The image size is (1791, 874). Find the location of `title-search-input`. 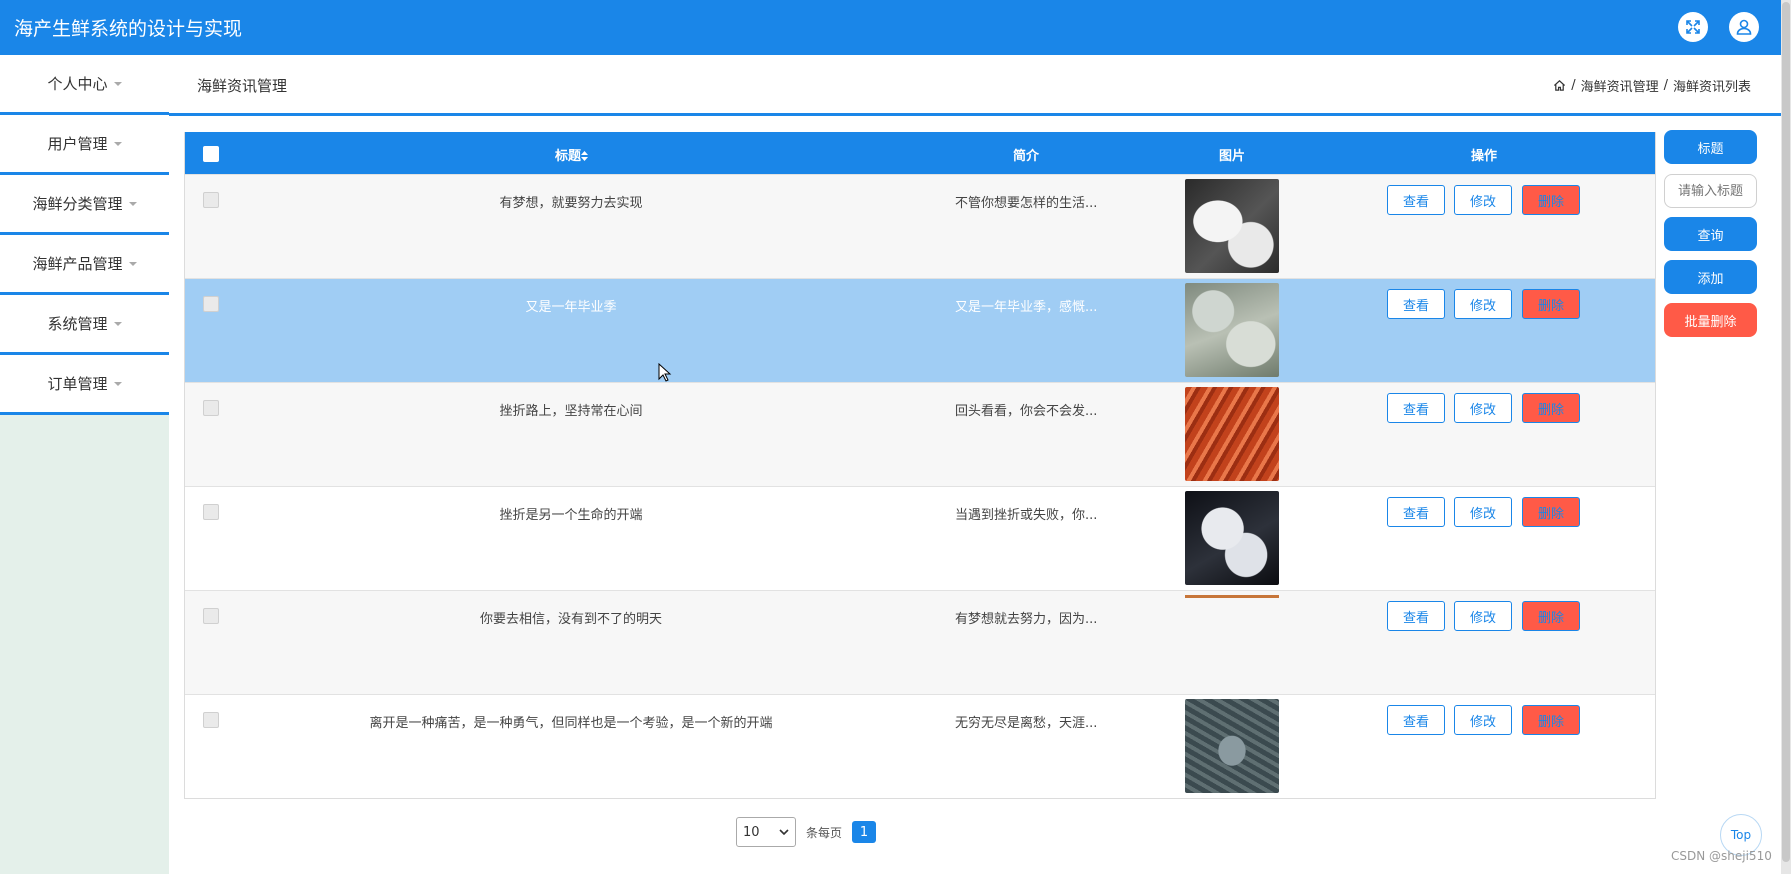

title-search-input is located at coordinates (1710, 191).